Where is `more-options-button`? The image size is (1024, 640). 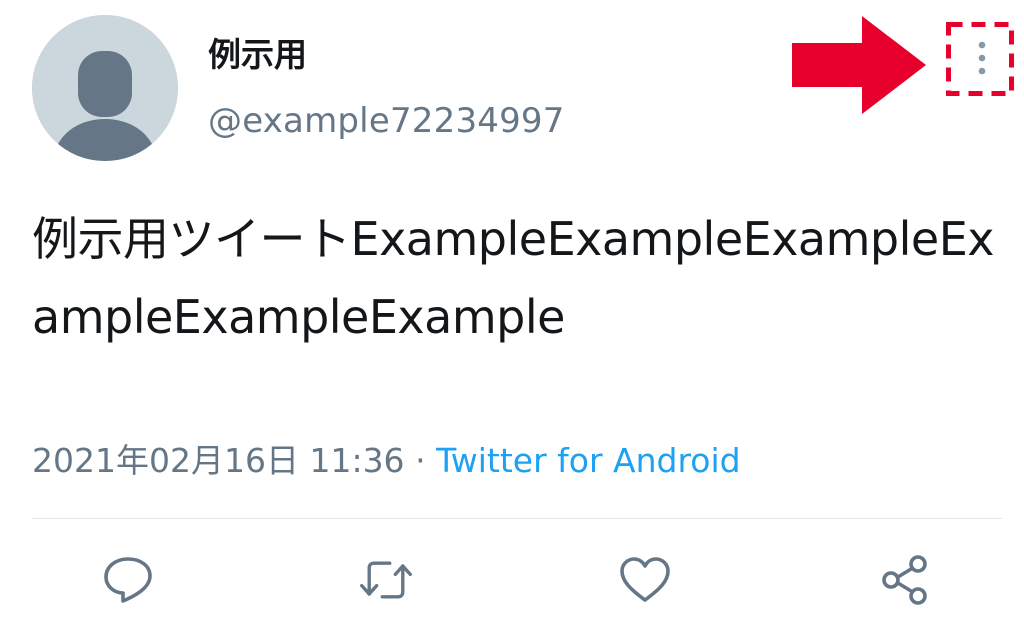
more-options-button is located at coordinates (980, 59).